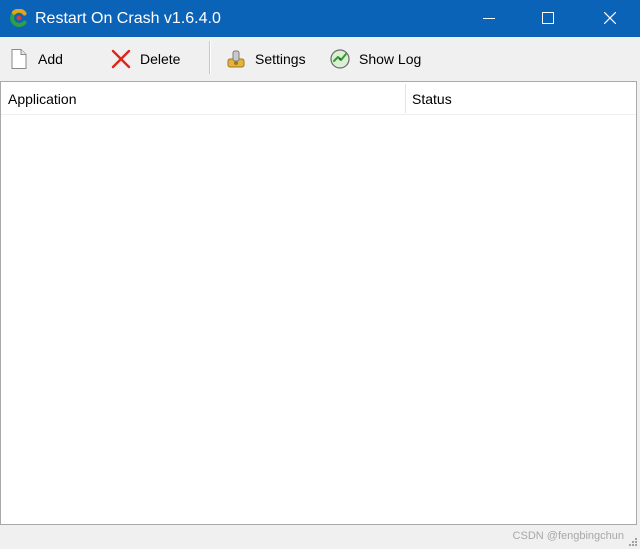 Image resolution: width=640 pixels, height=549 pixels. I want to click on column-divider, so click(405, 98).